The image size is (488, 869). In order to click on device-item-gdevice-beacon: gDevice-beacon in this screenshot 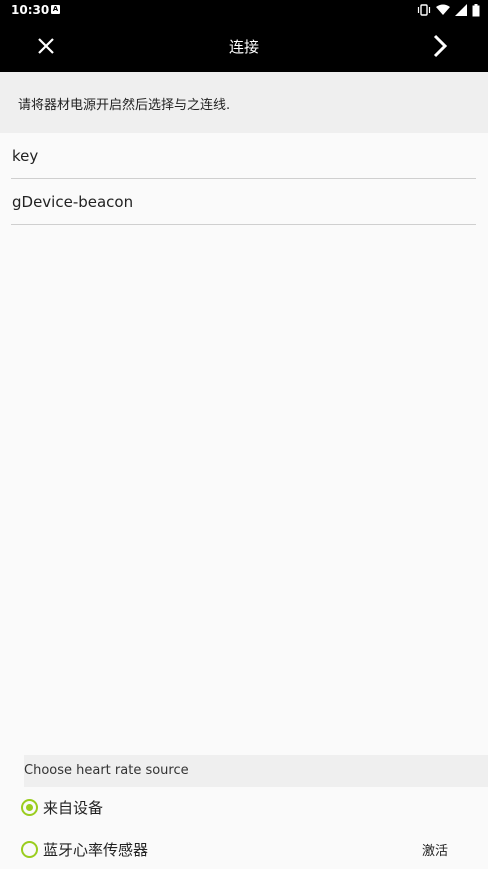, I will do `click(243, 202)`.